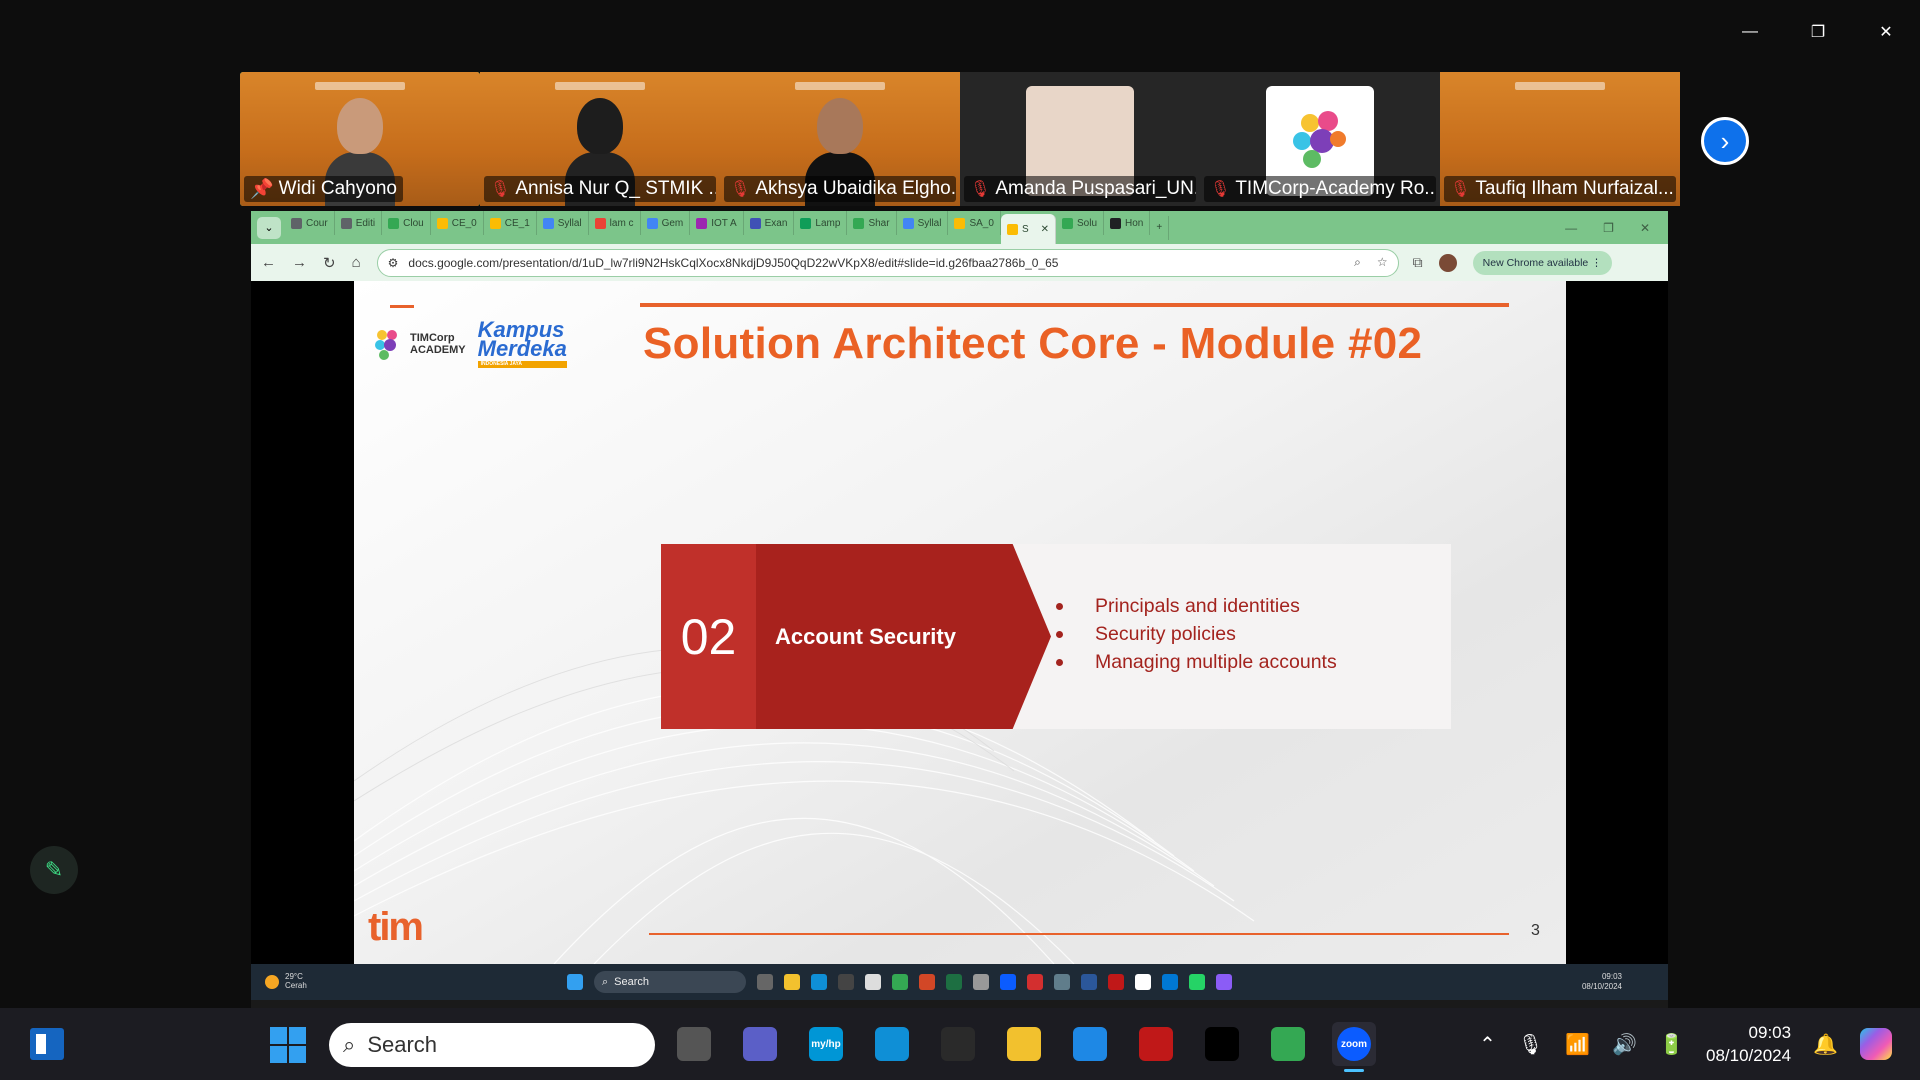 The image size is (1920, 1080). Describe the element at coordinates (1160, 227) in the screenshot. I see `new-tab-button: +` at that location.